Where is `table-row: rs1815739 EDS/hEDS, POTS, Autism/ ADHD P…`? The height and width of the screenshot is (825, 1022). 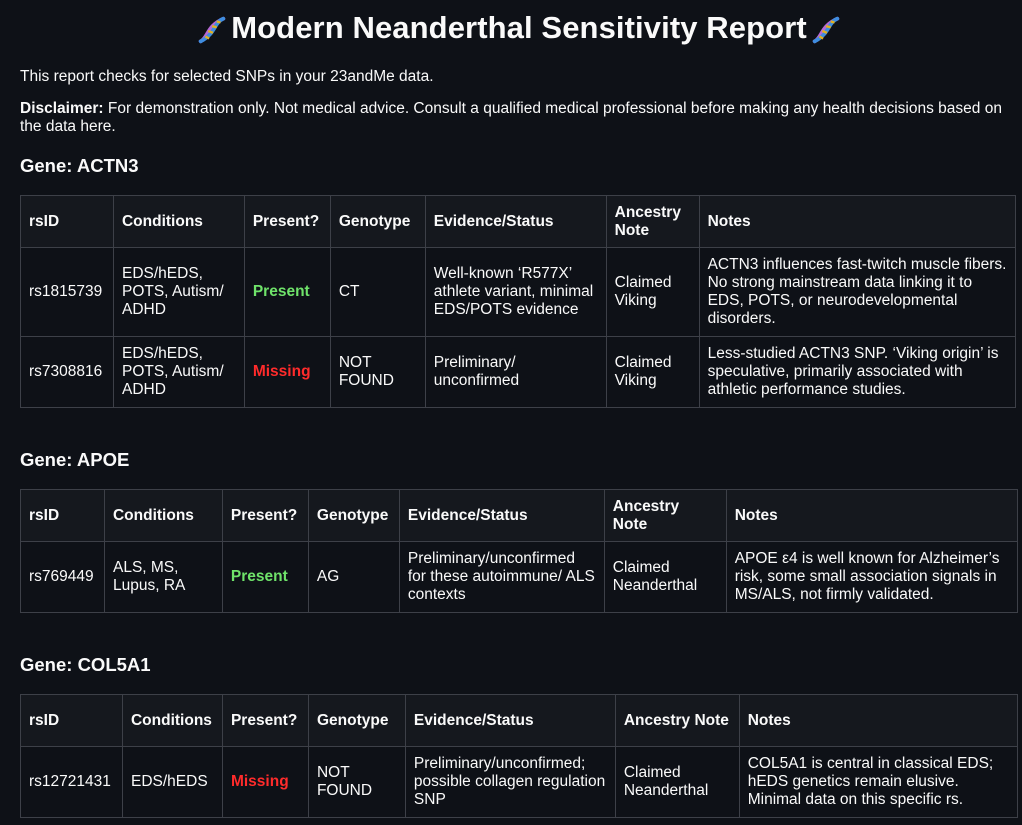 table-row: rs1815739 EDS/hEDS, POTS, Autism/ ADHD P… is located at coordinates (518, 292).